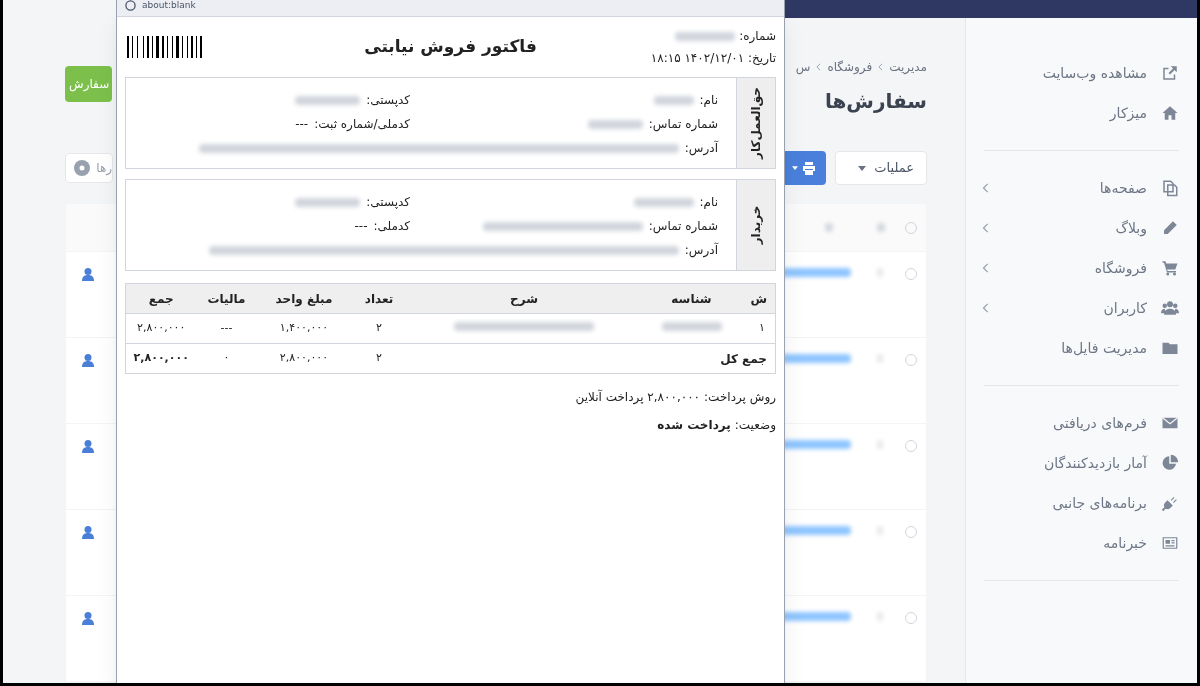 The image size is (1200, 686). I want to click on sidebar-item: برنامه‌های جانبی, so click(1081, 503).